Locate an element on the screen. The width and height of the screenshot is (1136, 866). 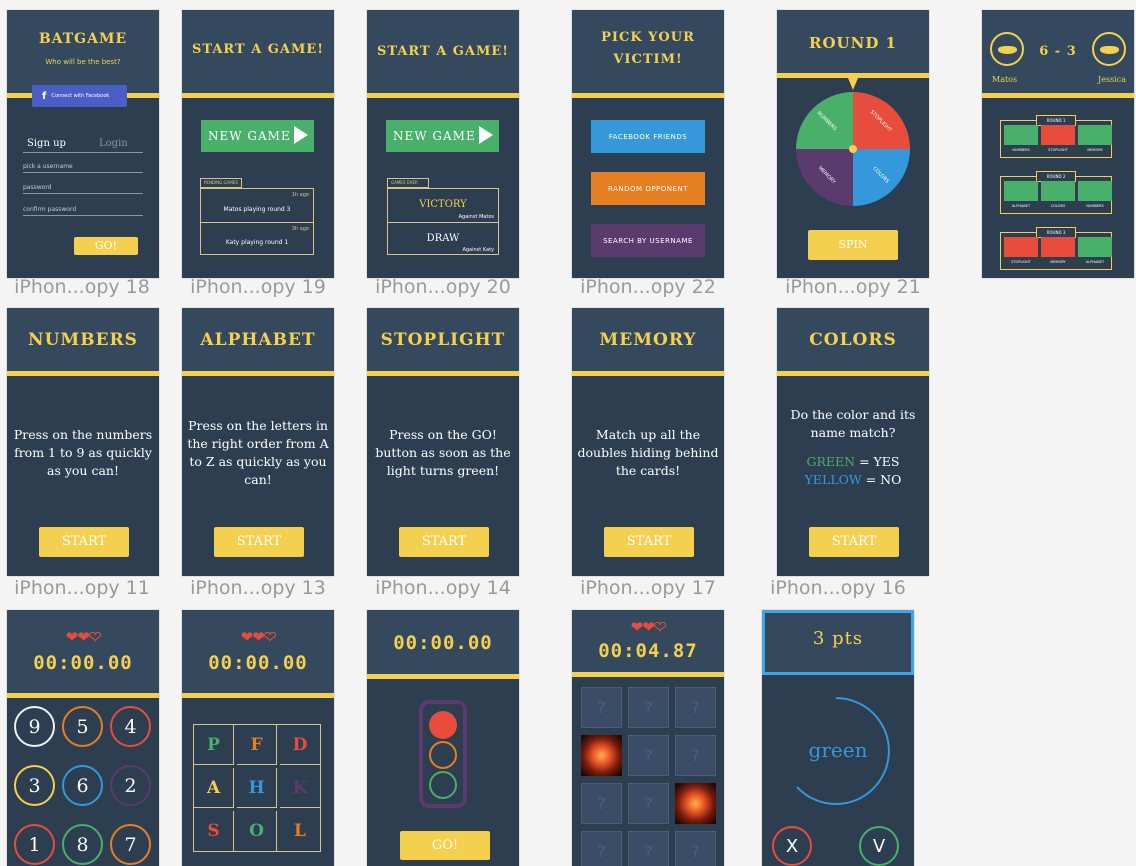
play-icon is located at coordinates (486, 135).